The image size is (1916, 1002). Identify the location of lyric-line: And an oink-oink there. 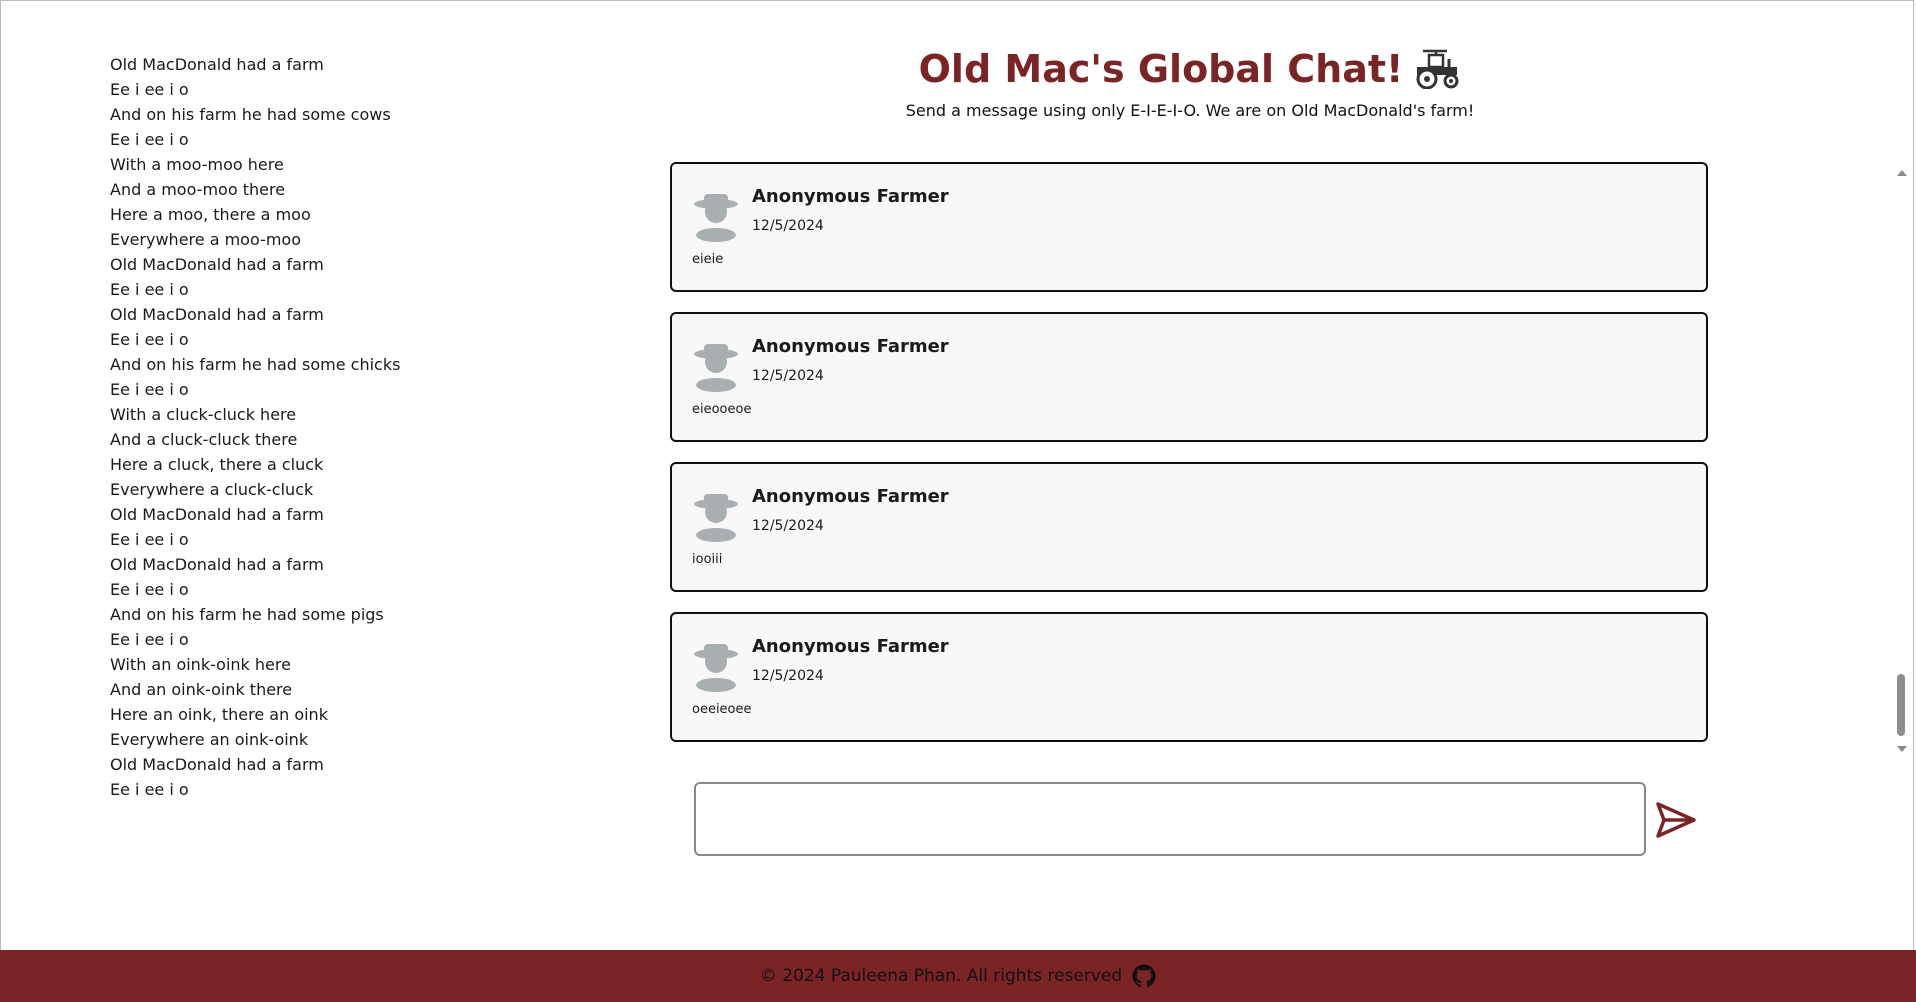
(201, 689).